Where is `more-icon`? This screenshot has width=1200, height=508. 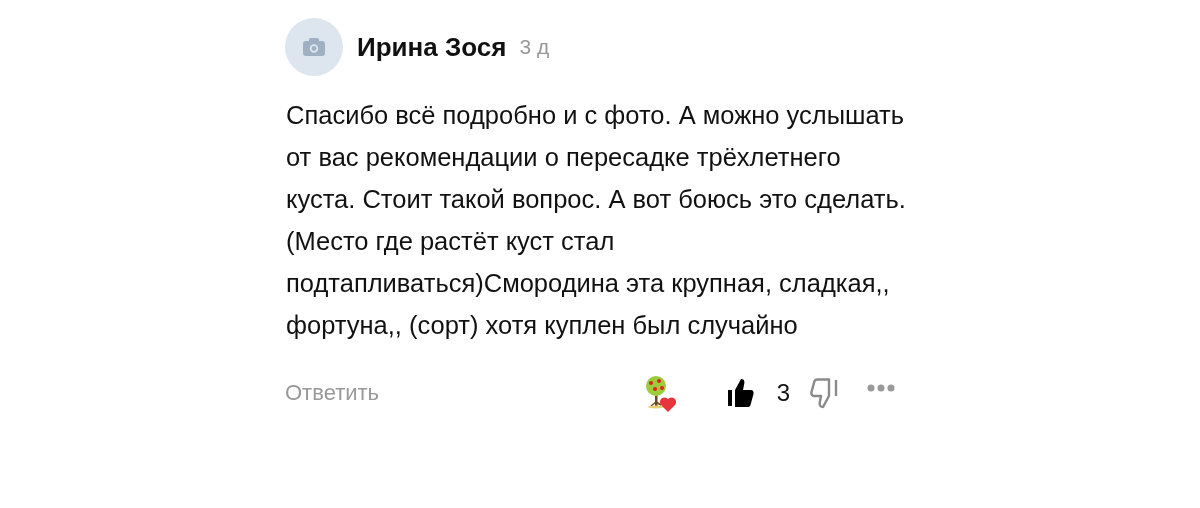
more-icon is located at coordinates (881, 387).